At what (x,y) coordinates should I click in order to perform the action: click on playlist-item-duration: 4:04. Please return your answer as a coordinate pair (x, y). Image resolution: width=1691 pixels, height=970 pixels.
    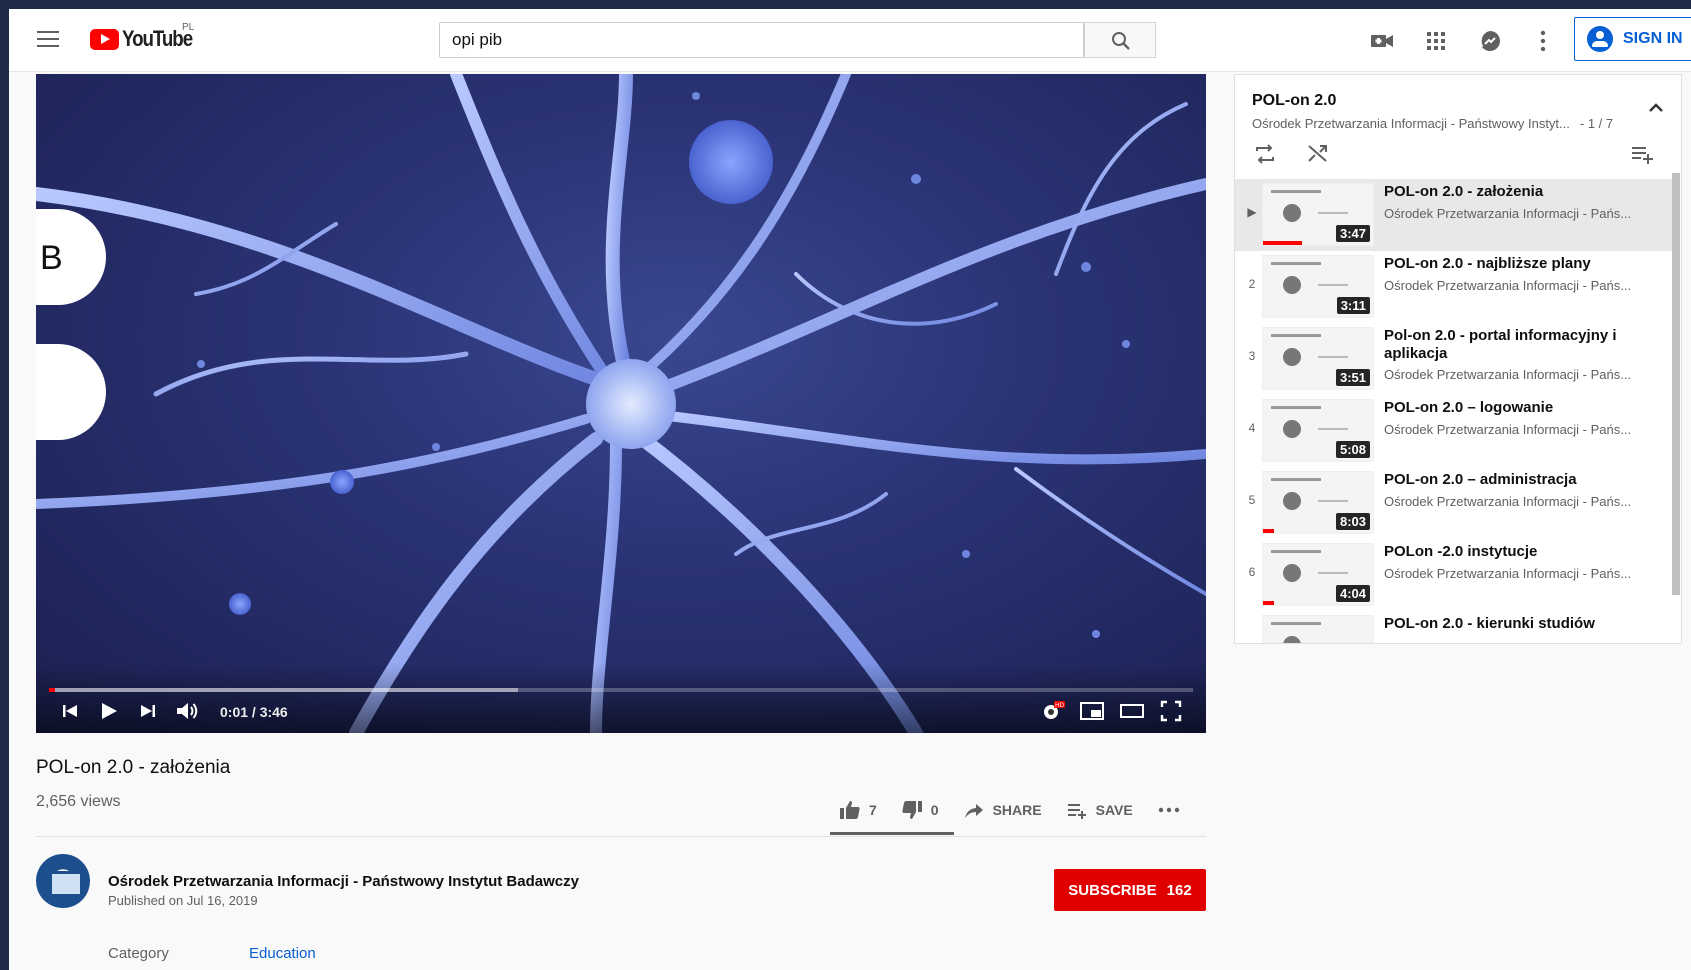
    Looking at the image, I should click on (1352, 593).